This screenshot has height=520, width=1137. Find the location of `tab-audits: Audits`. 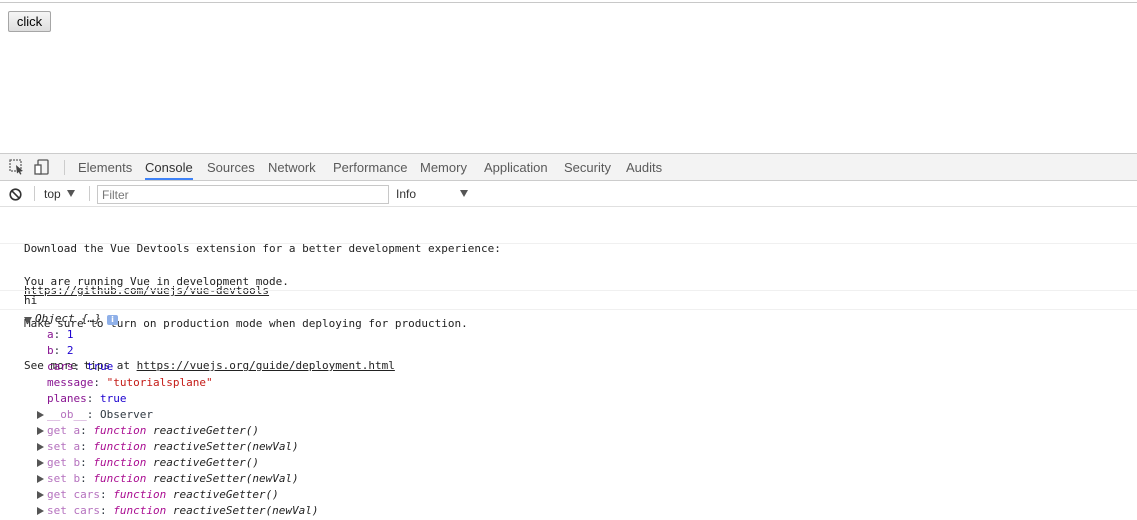

tab-audits: Audits is located at coordinates (644, 167).